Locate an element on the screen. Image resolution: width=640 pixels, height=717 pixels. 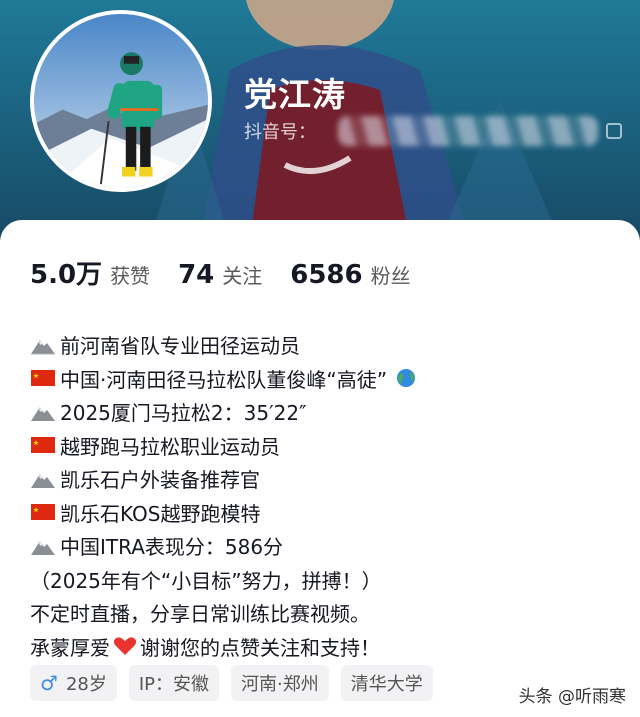
likes-count: 5.0万 is located at coordinates (66, 275).